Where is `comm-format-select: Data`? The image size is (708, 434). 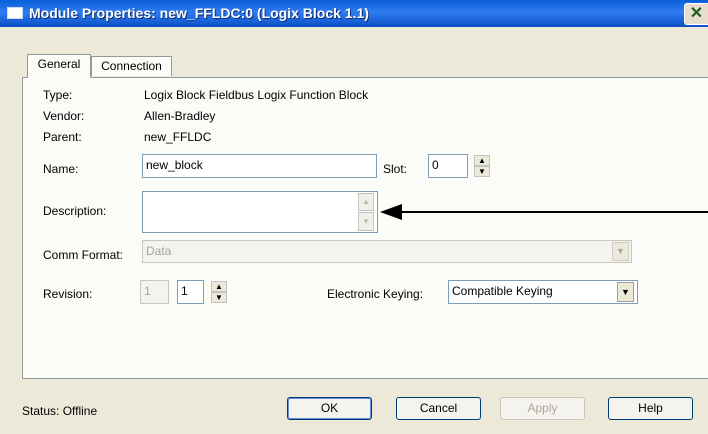
comm-format-select: Data is located at coordinates (387, 251).